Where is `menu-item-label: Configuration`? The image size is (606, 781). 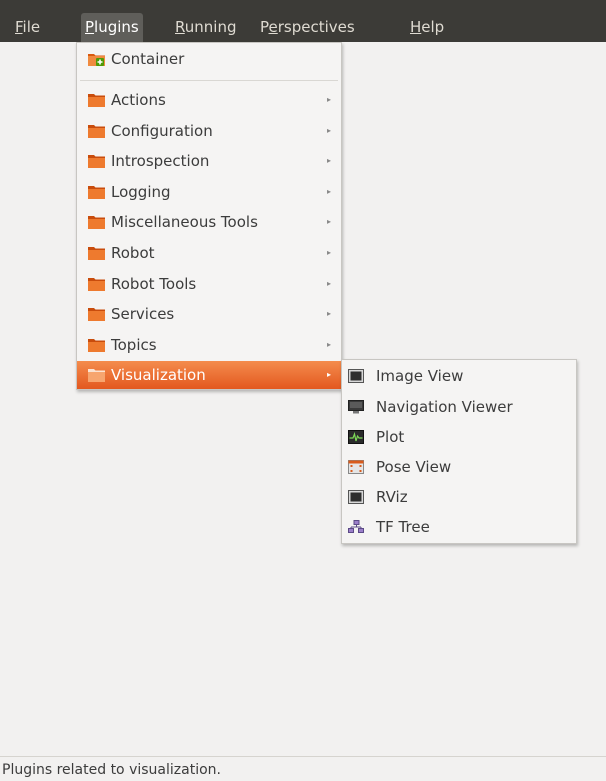
menu-item-label: Configuration is located at coordinates (162, 131).